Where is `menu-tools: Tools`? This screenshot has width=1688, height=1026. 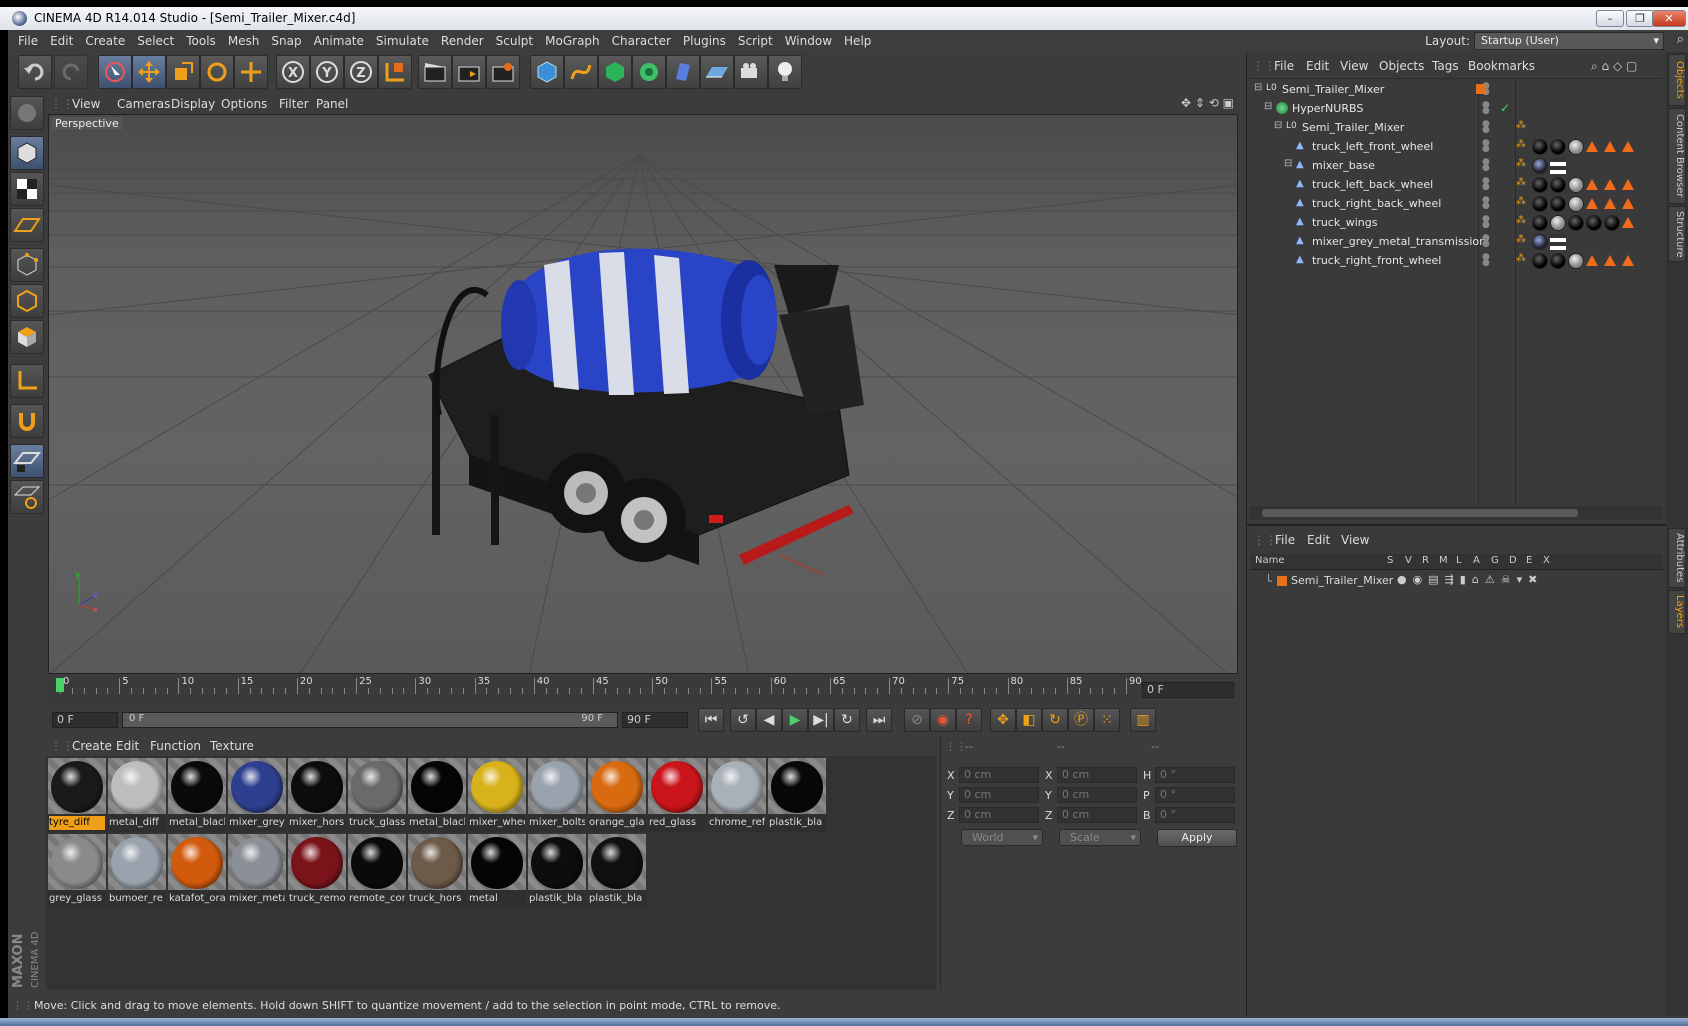
menu-tools: Tools is located at coordinates (201, 41).